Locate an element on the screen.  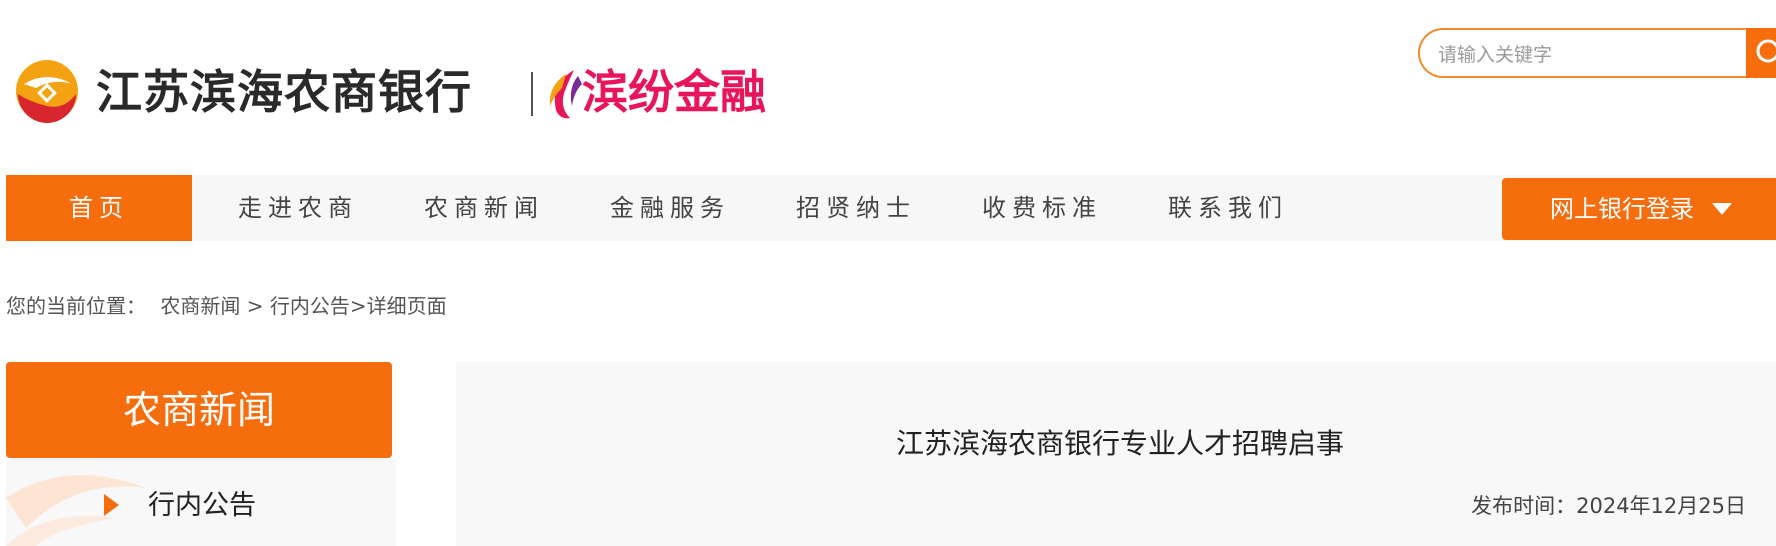
breadcrumb-path: 农商新闻 > 行内公告>详细页面 is located at coordinates (303, 306).